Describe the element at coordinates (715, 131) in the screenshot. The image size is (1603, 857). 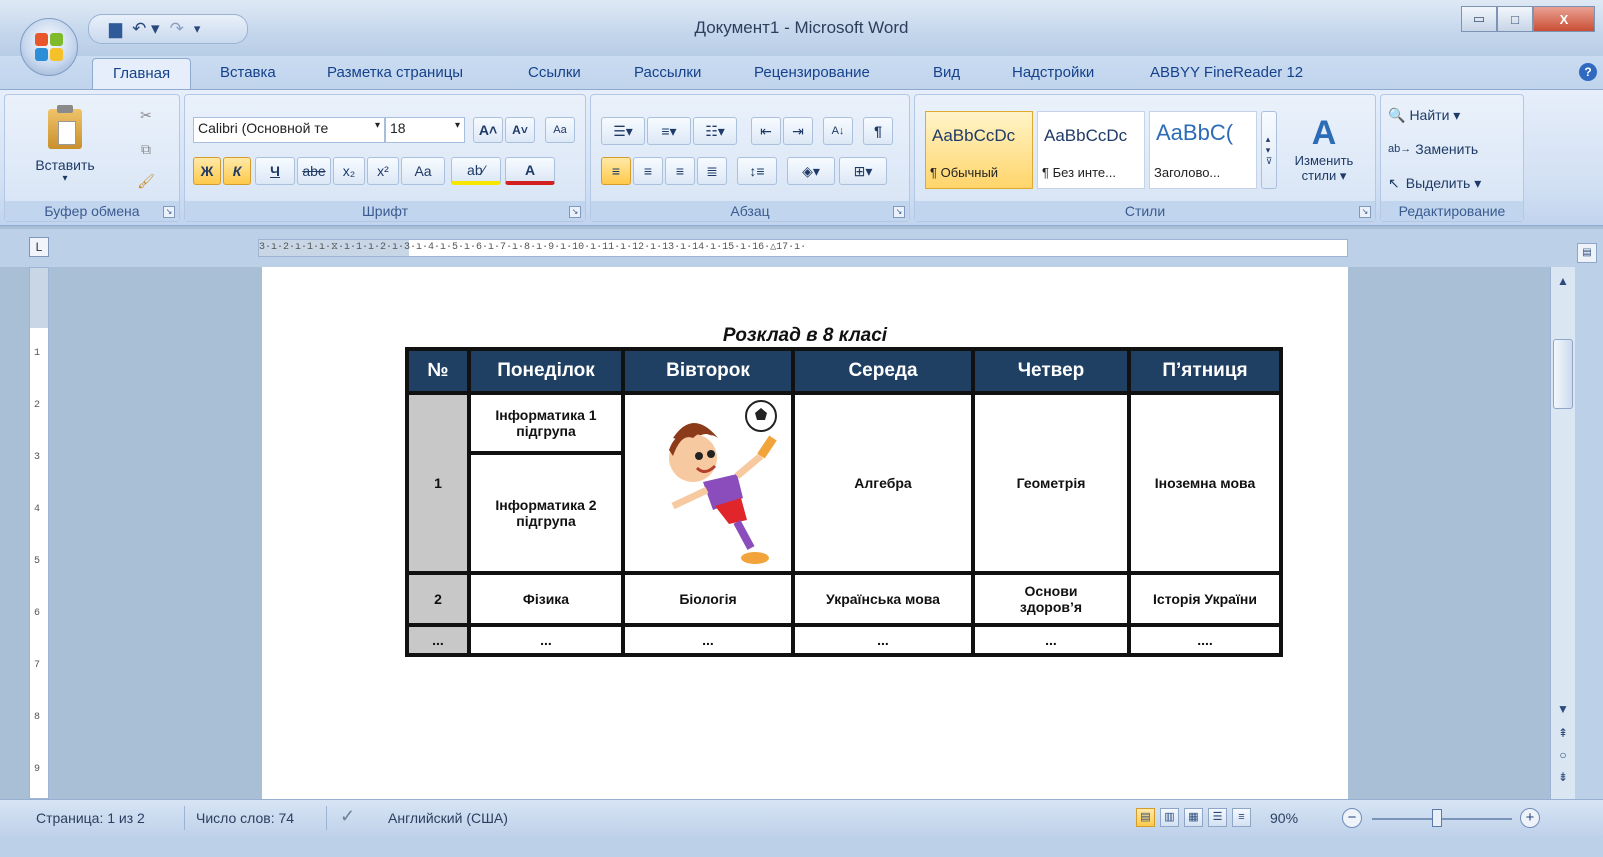
I see `multilevel-list-icon: ☷▾` at that location.